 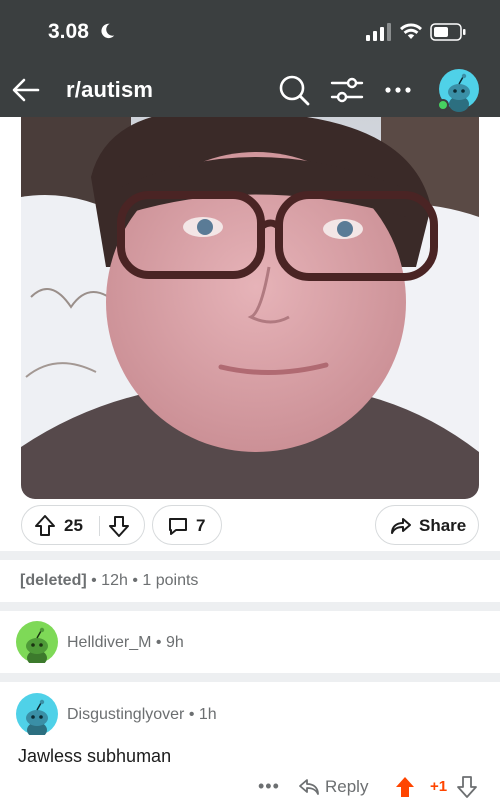 What do you see at coordinates (109, 642) in the screenshot?
I see `comment-author: Helldiver_M` at bounding box center [109, 642].